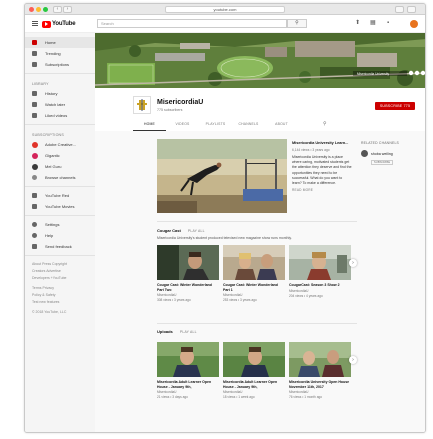 This screenshot has width=433, height=439. Describe the element at coordinates (239, 397) in the screenshot. I see `video-meta: 18 views • 1 week ago` at that location.